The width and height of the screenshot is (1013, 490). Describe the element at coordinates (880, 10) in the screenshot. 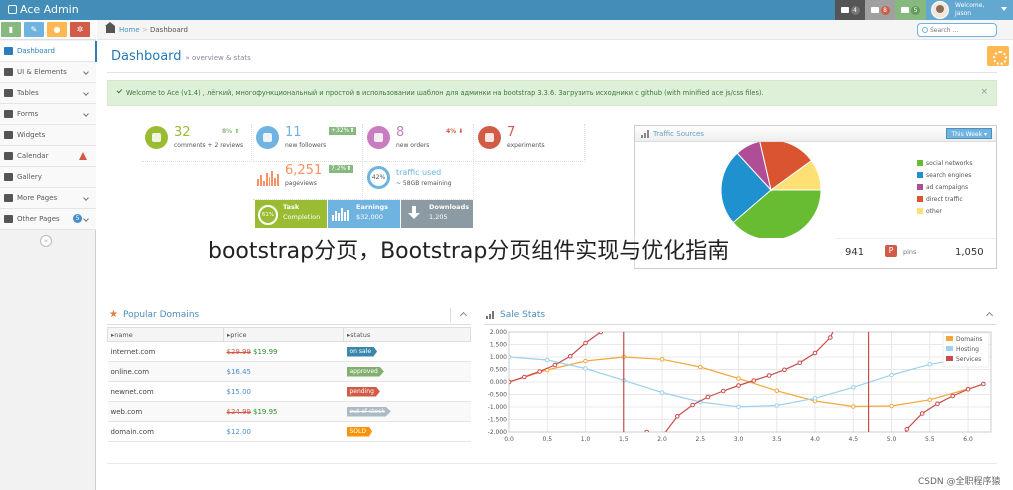

I see `notifications-button: 8` at that location.